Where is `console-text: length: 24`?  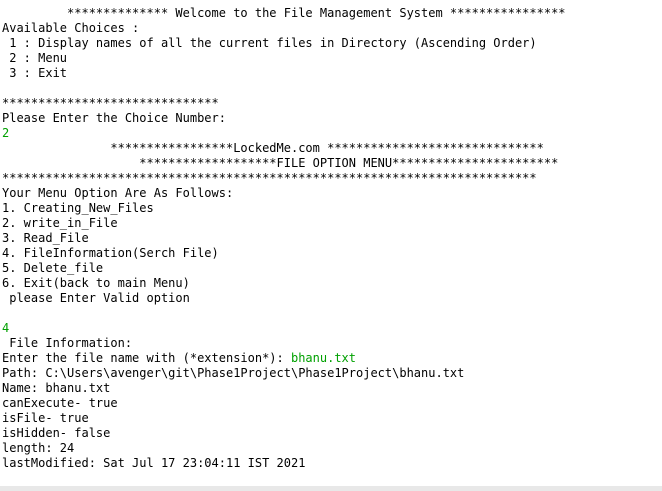 console-text: length: 24 is located at coordinates (38, 448).